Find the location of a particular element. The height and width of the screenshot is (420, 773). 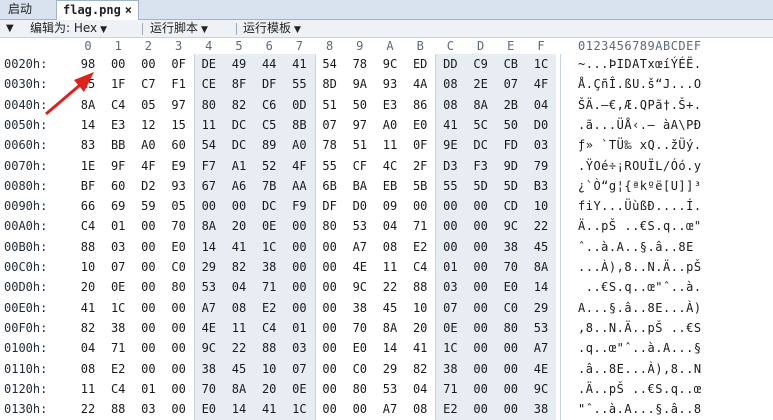

ascii-text: .ã...ÜÅ‹.— àA\PÐ is located at coordinates (640, 125).